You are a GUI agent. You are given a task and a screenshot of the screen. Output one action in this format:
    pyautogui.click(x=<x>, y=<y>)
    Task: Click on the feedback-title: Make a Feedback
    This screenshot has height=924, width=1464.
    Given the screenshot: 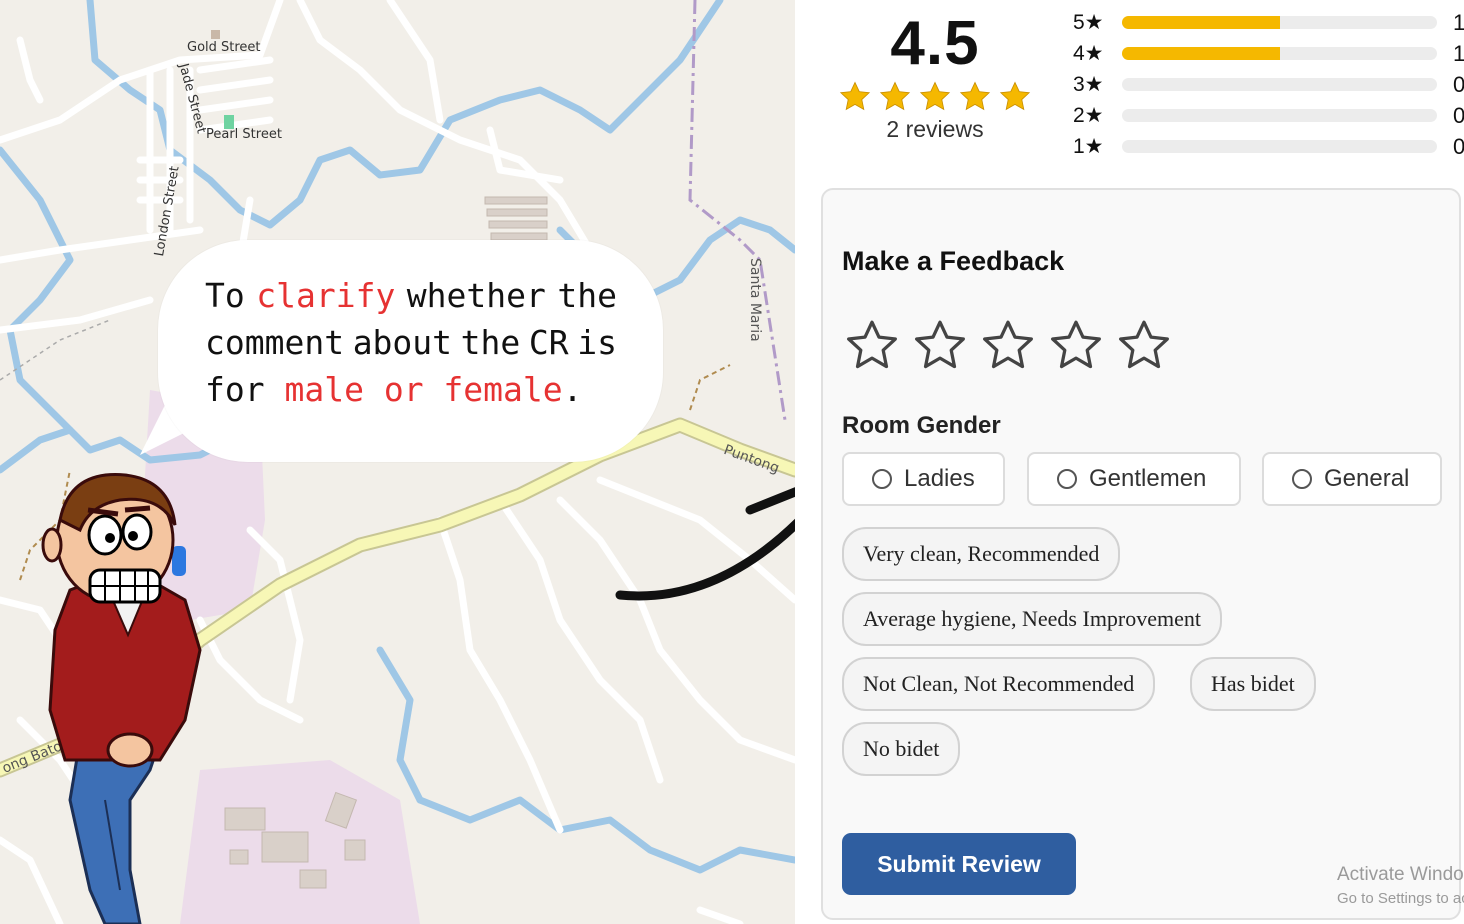 What is the action you would take?
    pyautogui.click(x=953, y=261)
    